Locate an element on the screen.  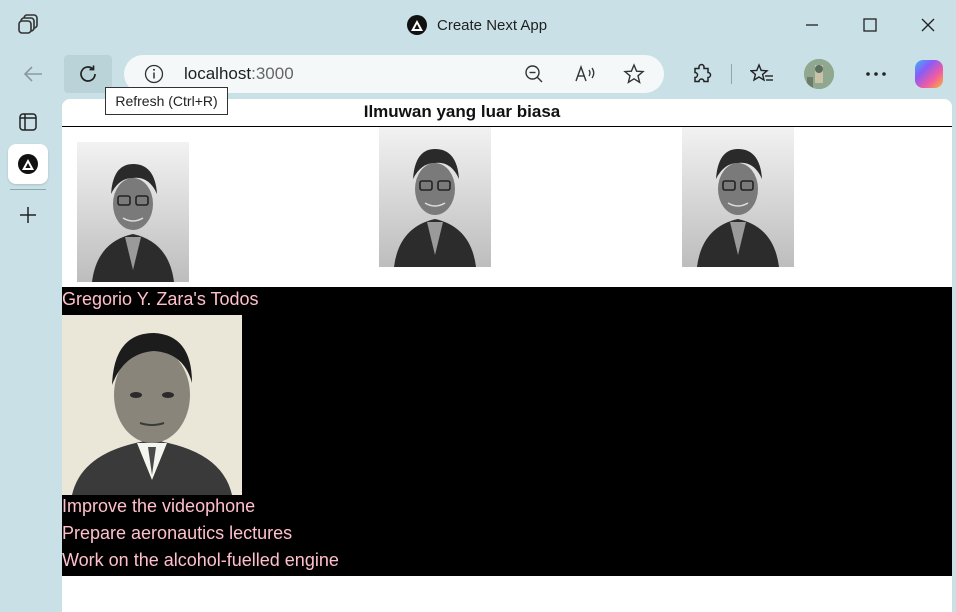
zoom-out-icon is located at coordinates (534, 76).